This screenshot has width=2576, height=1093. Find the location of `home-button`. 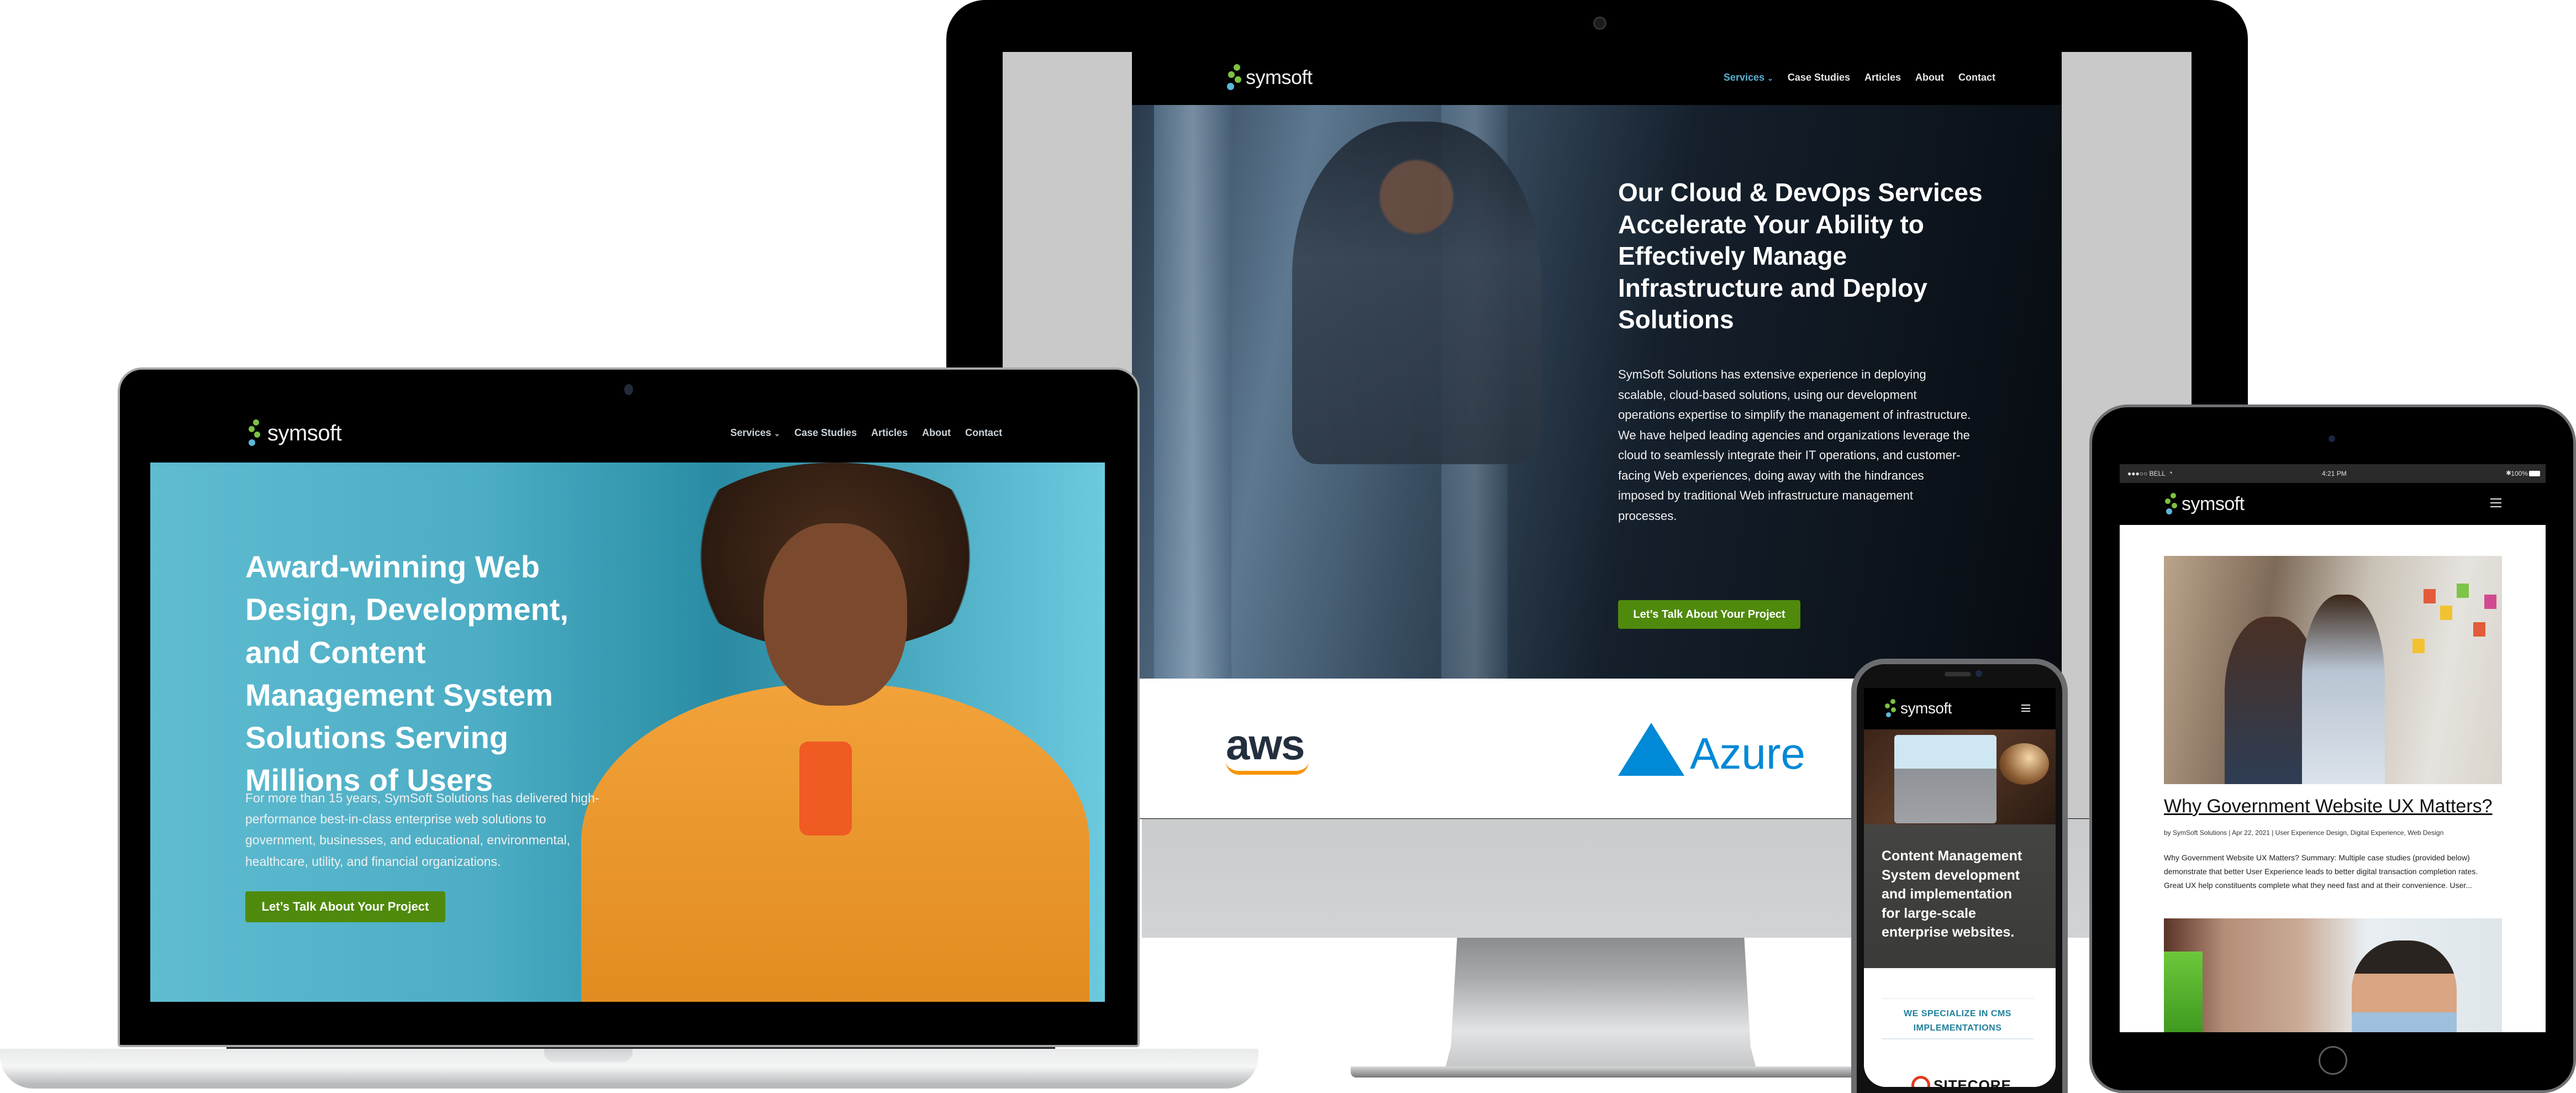

home-button is located at coordinates (2333, 1060).